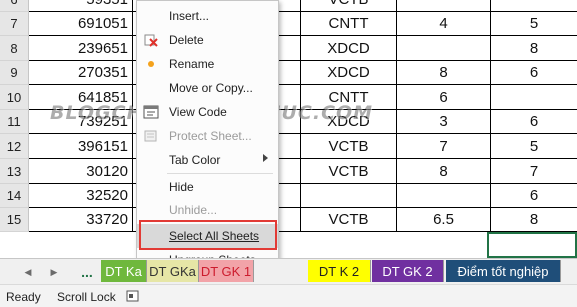 The width and height of the screenshot is (577, 307). I want to click on grid-cell: 3, so click(444, 122).